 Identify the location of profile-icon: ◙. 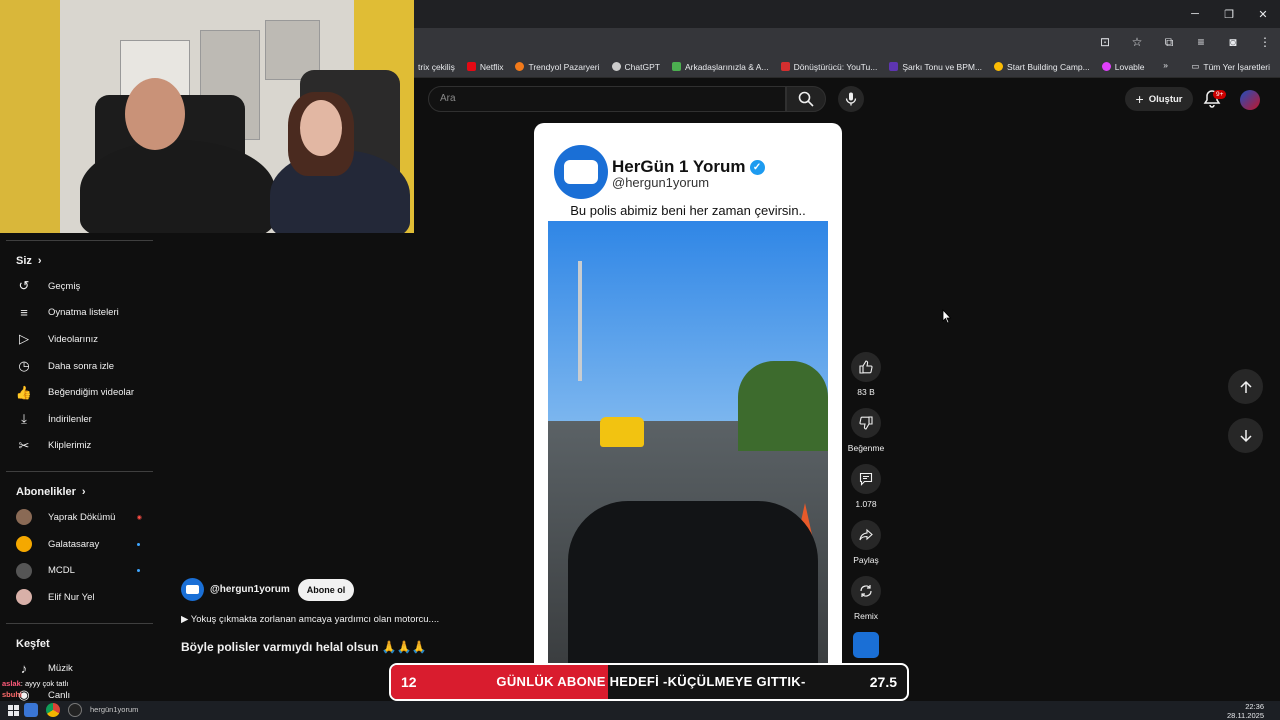
(1233, 42).